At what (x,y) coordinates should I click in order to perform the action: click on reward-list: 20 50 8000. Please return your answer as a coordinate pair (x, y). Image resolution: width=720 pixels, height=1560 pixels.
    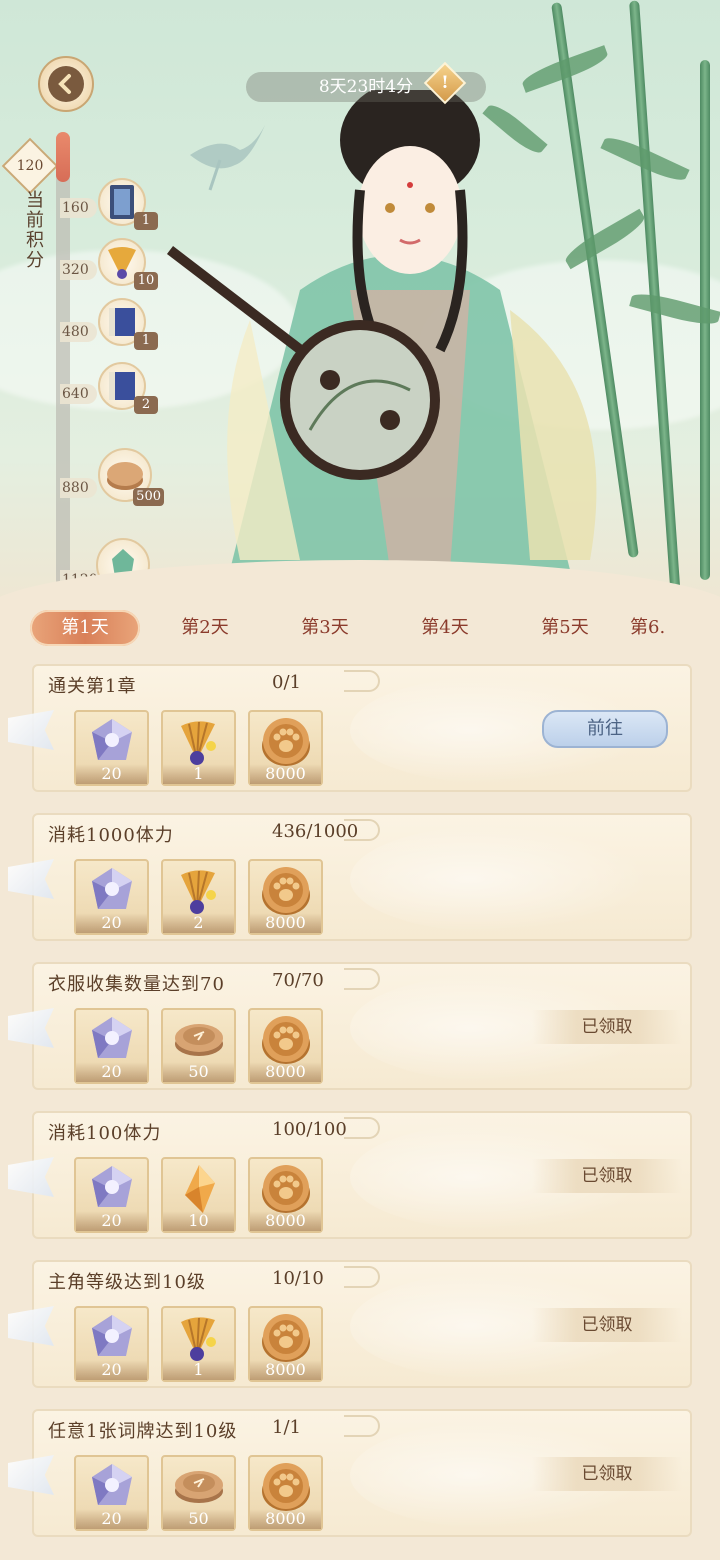
    Looking at the image, I should click on (198, 1493).